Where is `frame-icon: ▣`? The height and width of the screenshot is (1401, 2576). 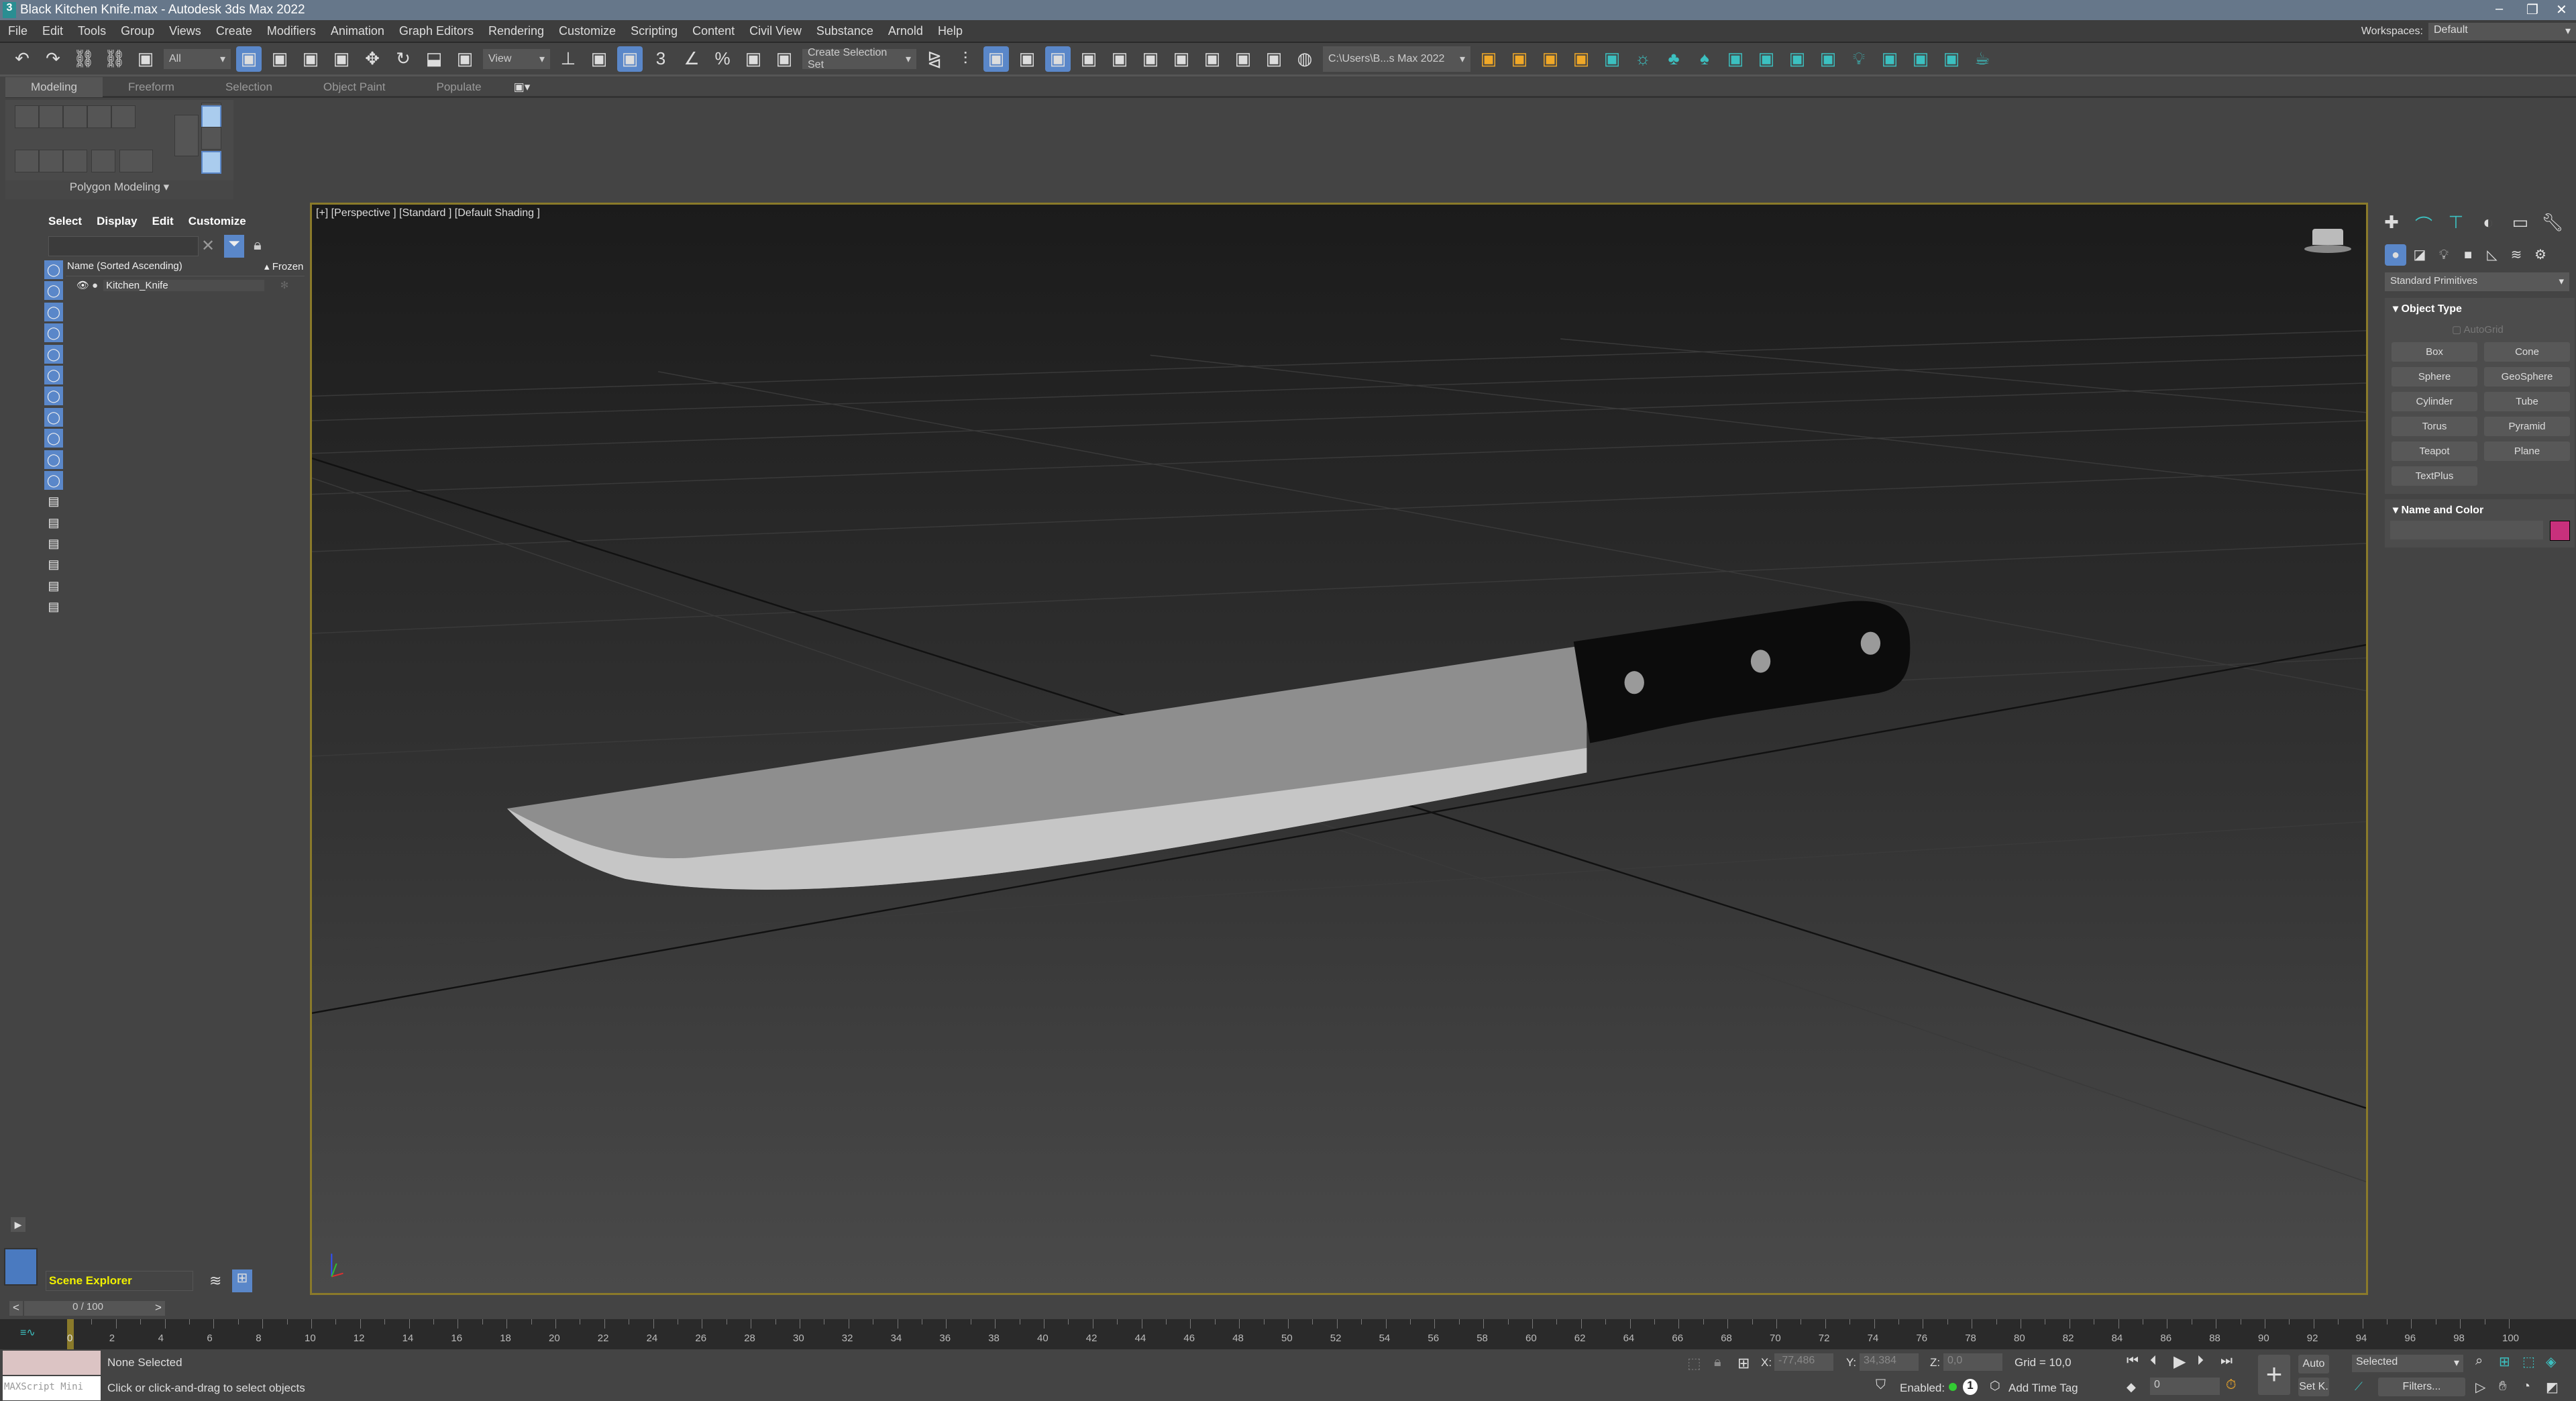 frame-icon: ▣ is located at coordinates (1951, 59).